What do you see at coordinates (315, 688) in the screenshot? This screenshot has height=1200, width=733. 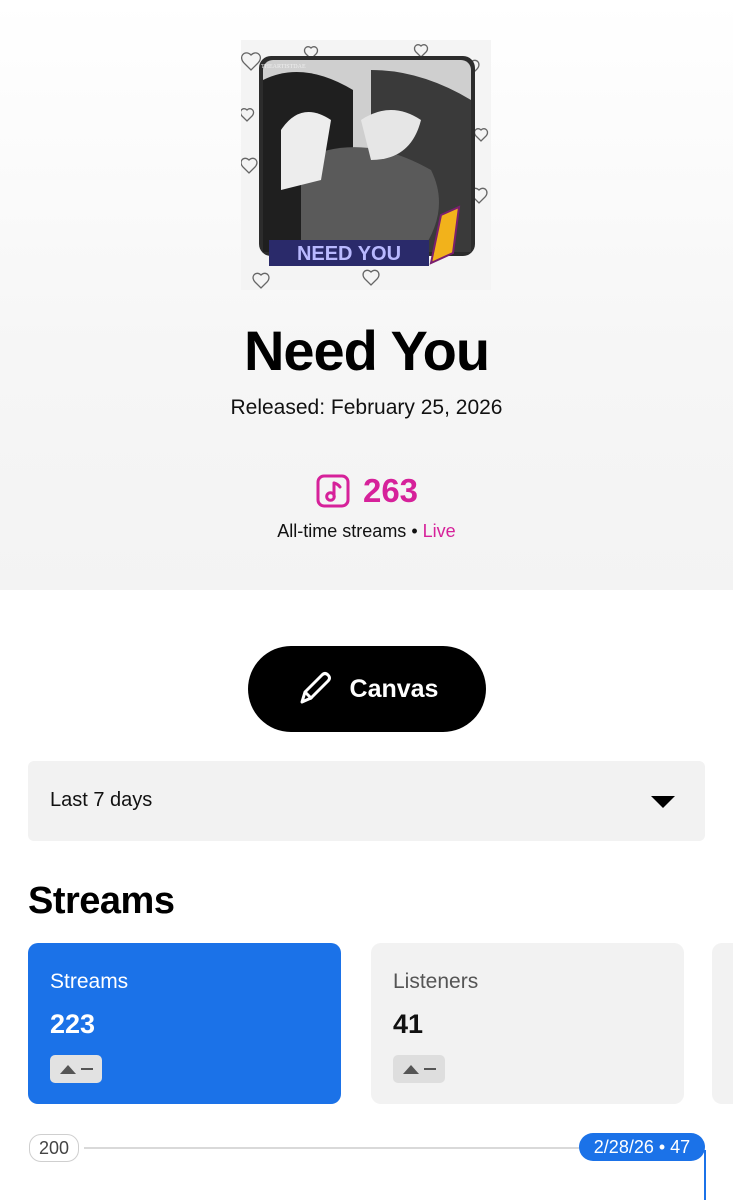 I see `pencil-icon` at bounding box center [315, 688].